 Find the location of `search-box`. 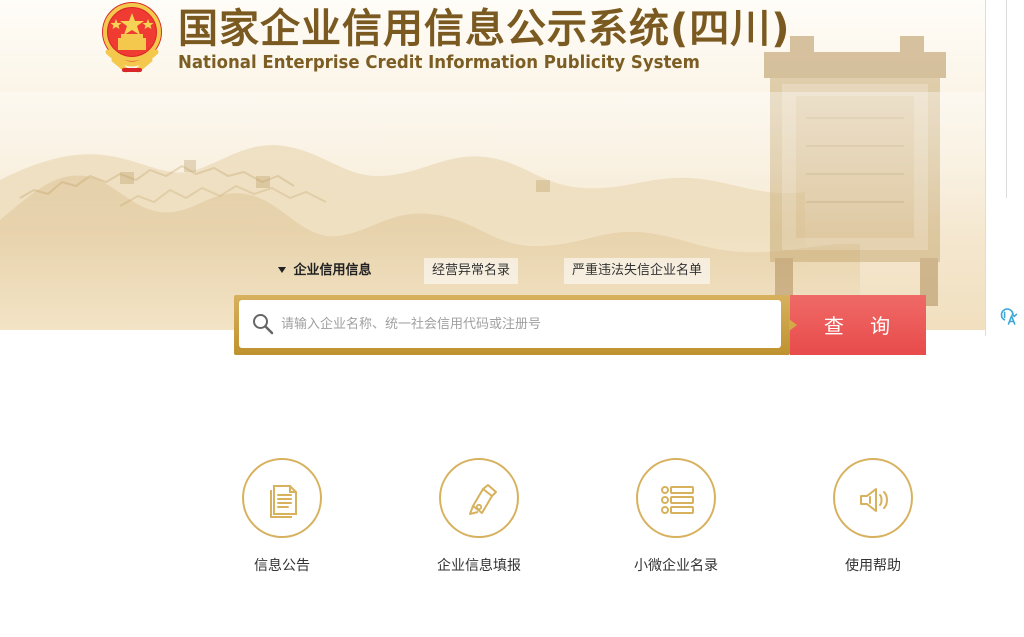

search-box is located at coordinates (512, 325).